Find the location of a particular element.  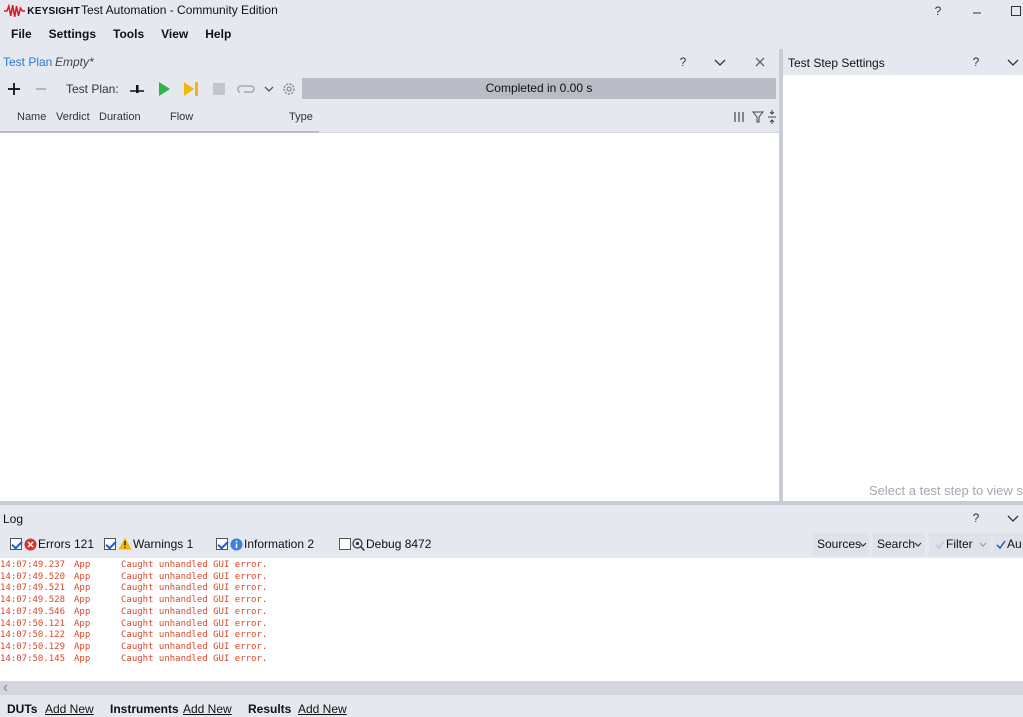

menu-help: Help is located at coordinates (218, 34).